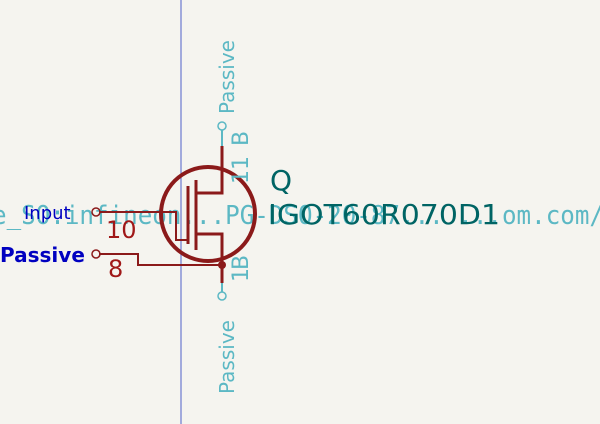 This screenshot has width=600, height=424. What do you see at coordinates (241, 262) in the screenshot?
I see `source-pin-stack: B` at bounding box center [241, 262].